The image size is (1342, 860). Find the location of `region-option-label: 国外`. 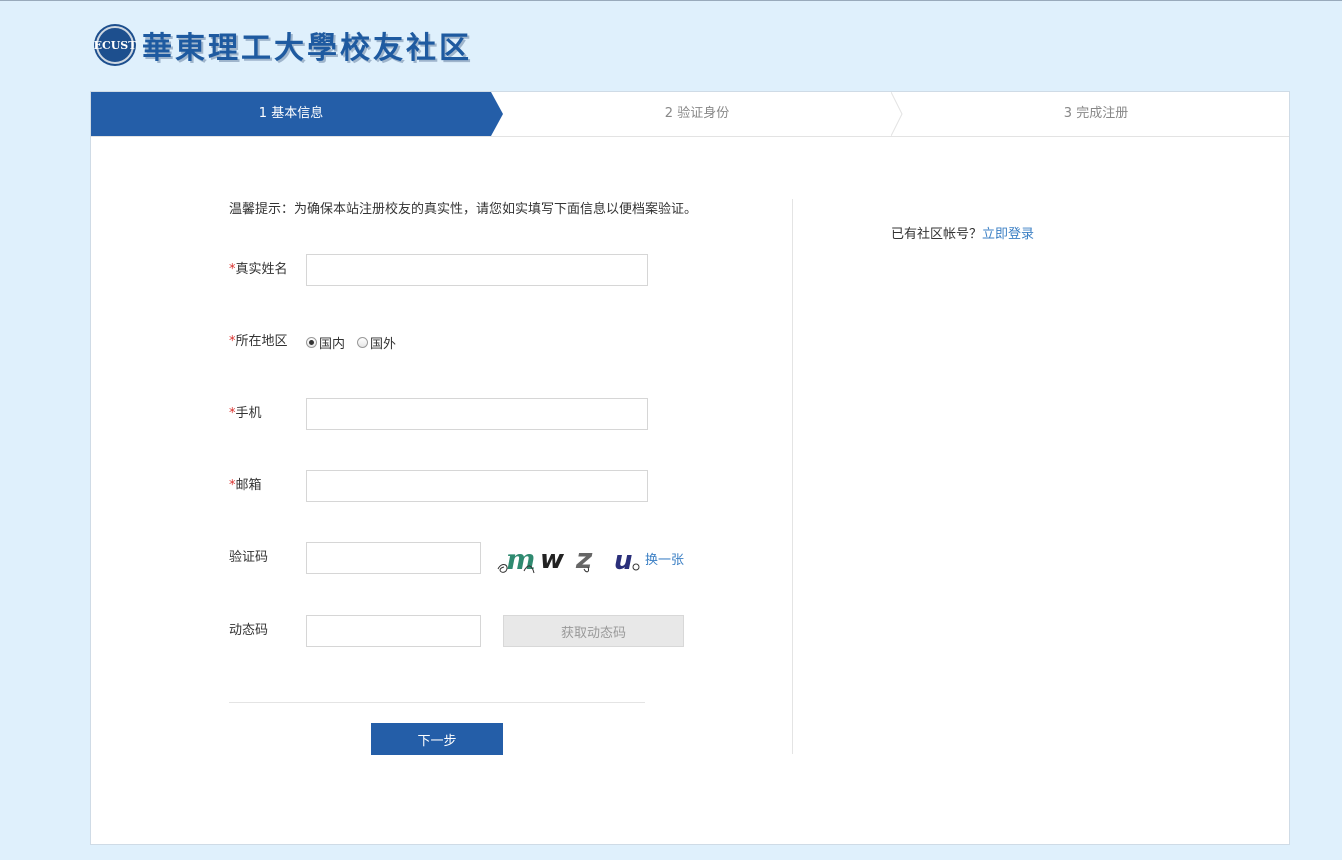

region-option-label: 国外 is located at coordinates (383, 344).